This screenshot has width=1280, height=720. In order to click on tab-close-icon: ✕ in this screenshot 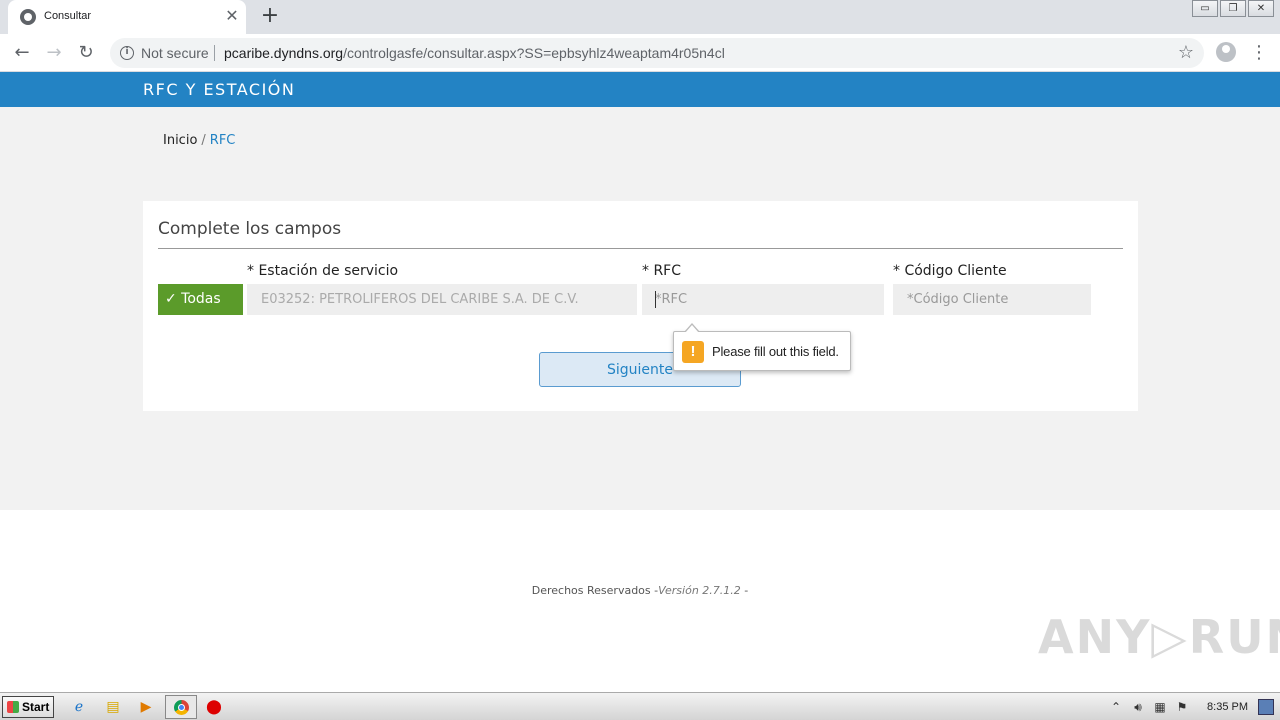, I will do `click(232, 16)`.